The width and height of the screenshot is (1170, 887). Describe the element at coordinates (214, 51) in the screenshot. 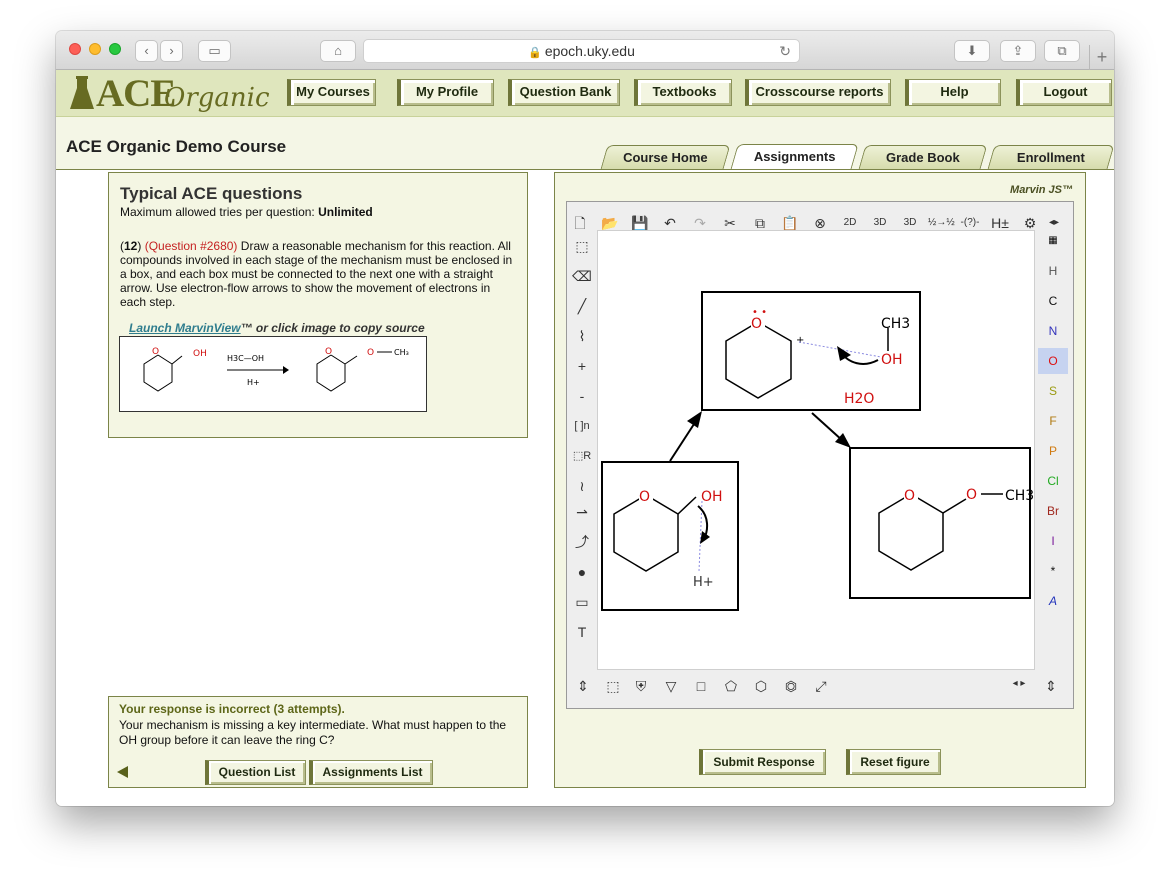

I see `sidebar-icon: ▭` at that location.